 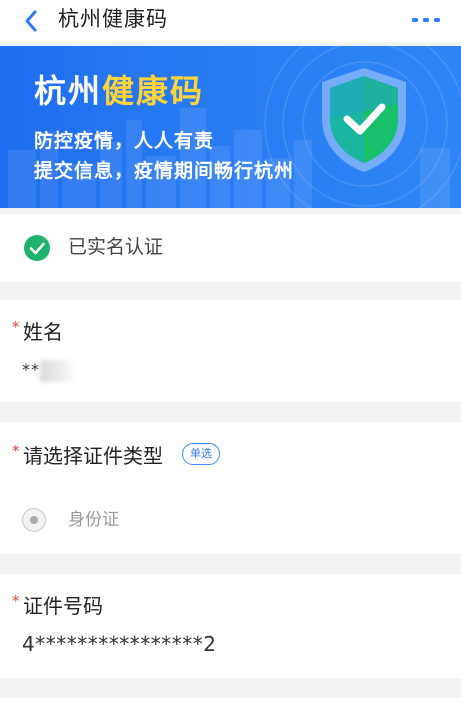 I want to click on id-type-label: 请选择证件类型, so click(x=93, y=456).